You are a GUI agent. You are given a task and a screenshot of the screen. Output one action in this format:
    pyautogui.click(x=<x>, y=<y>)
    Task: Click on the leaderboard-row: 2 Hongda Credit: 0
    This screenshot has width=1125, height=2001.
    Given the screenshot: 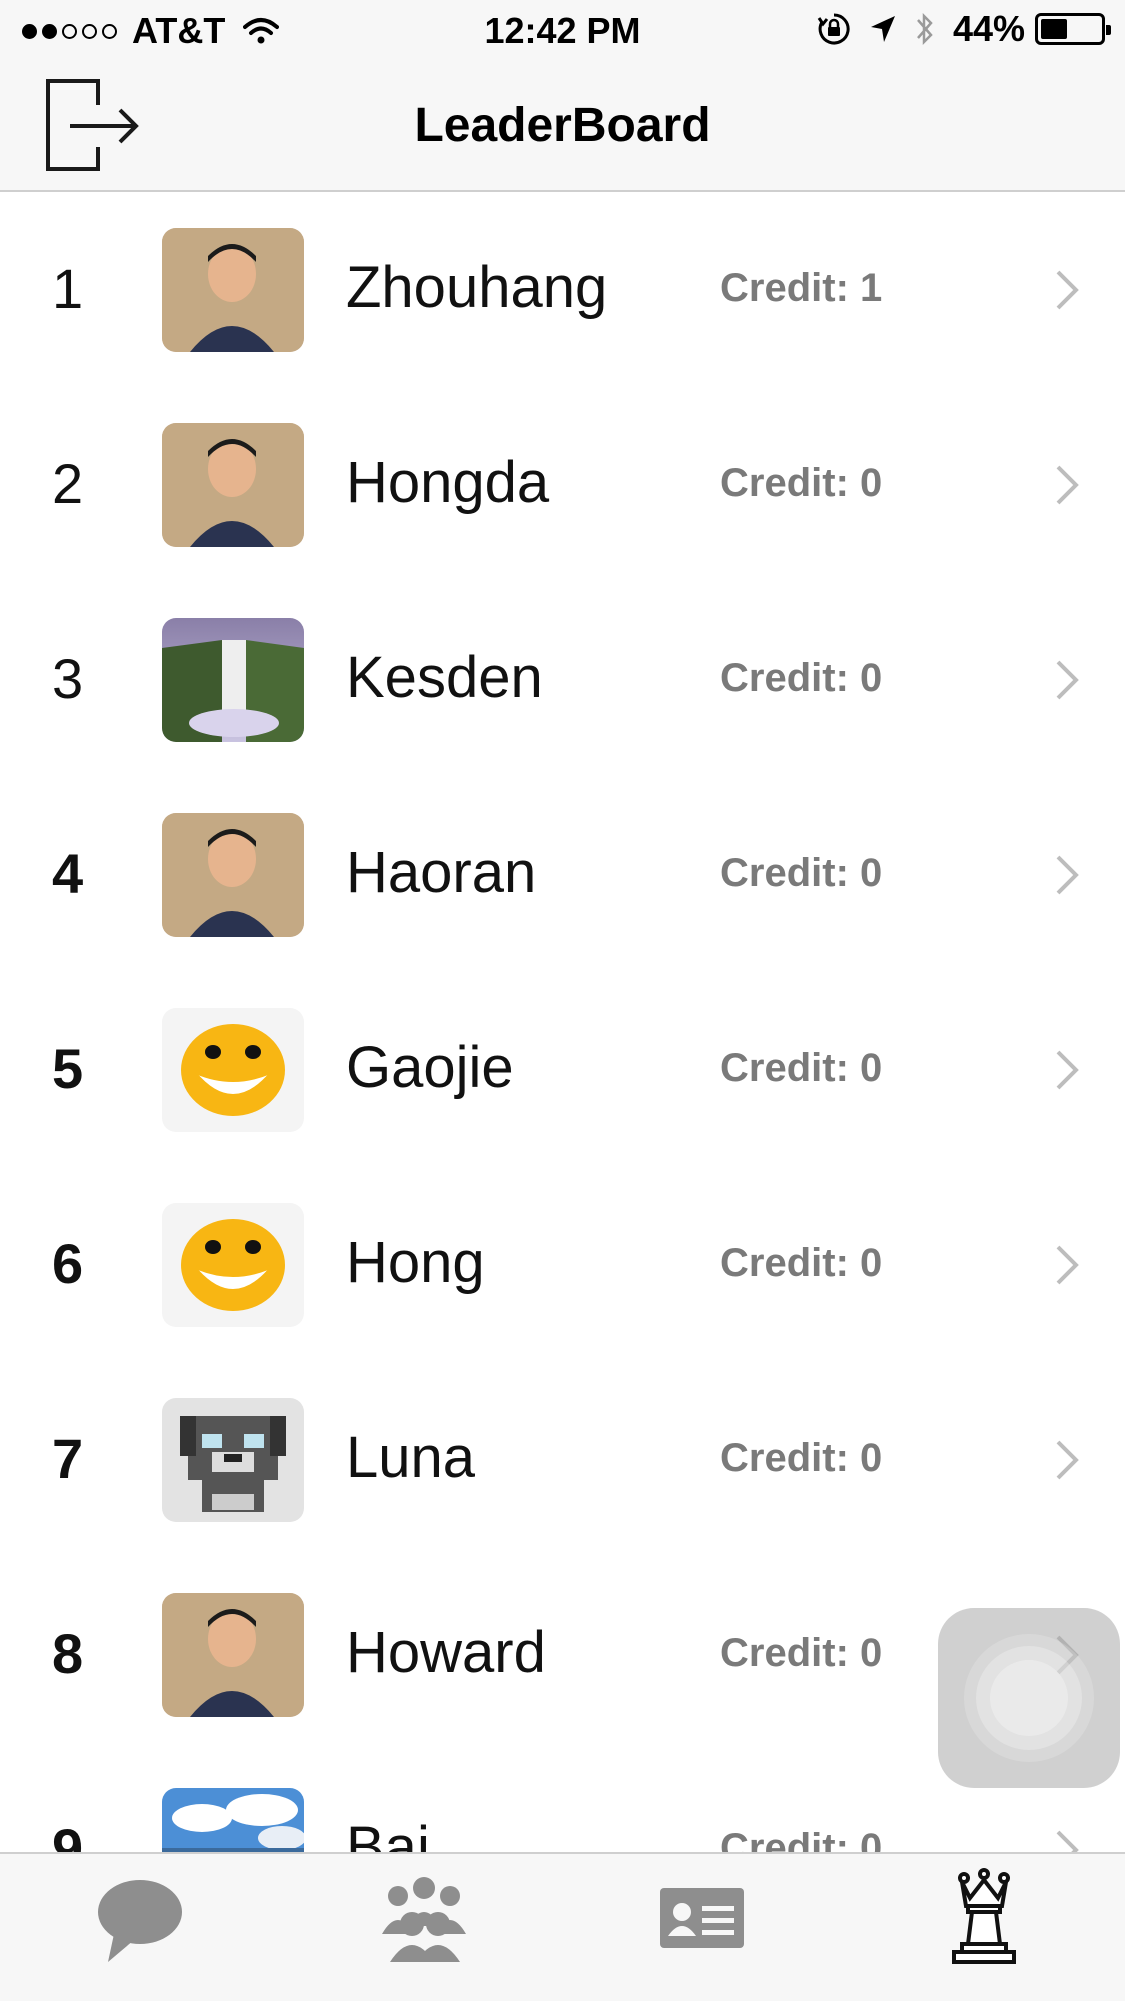 What is the action you would take?
    pyautogui.click(x=562, y=484)
    